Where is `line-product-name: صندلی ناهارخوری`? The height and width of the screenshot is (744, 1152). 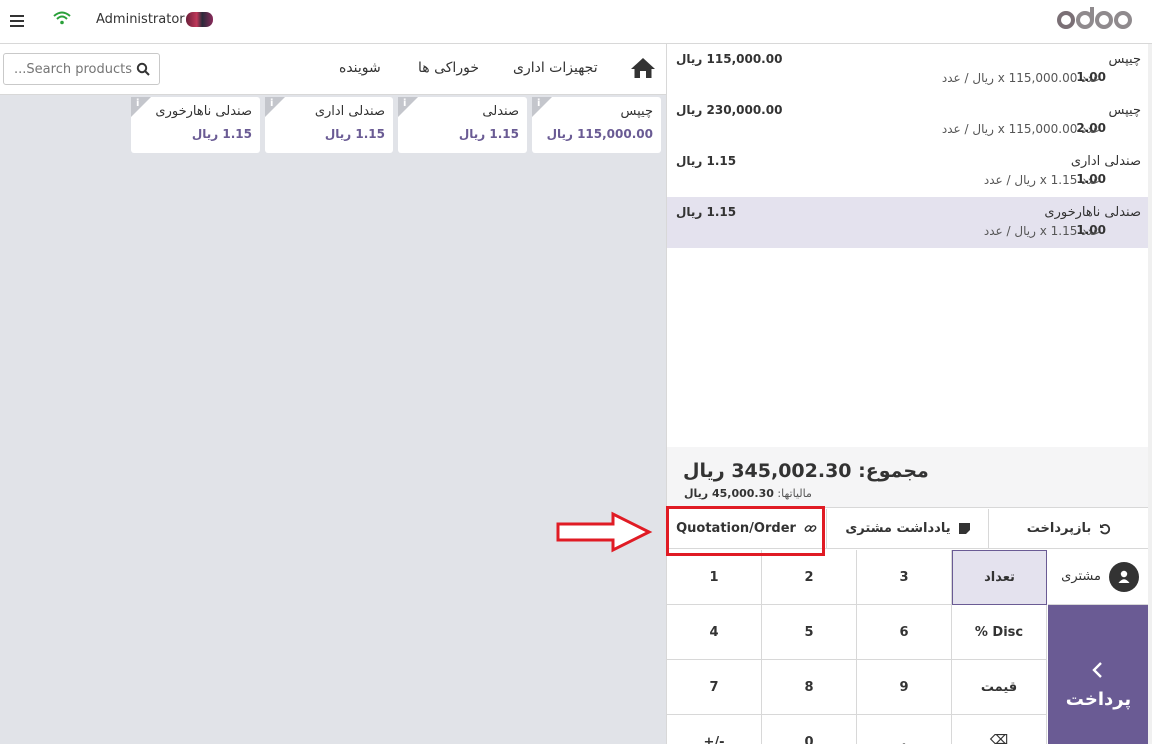 line-product-name: صندلی ناهارخوری is located at coordinates (1092, 212).